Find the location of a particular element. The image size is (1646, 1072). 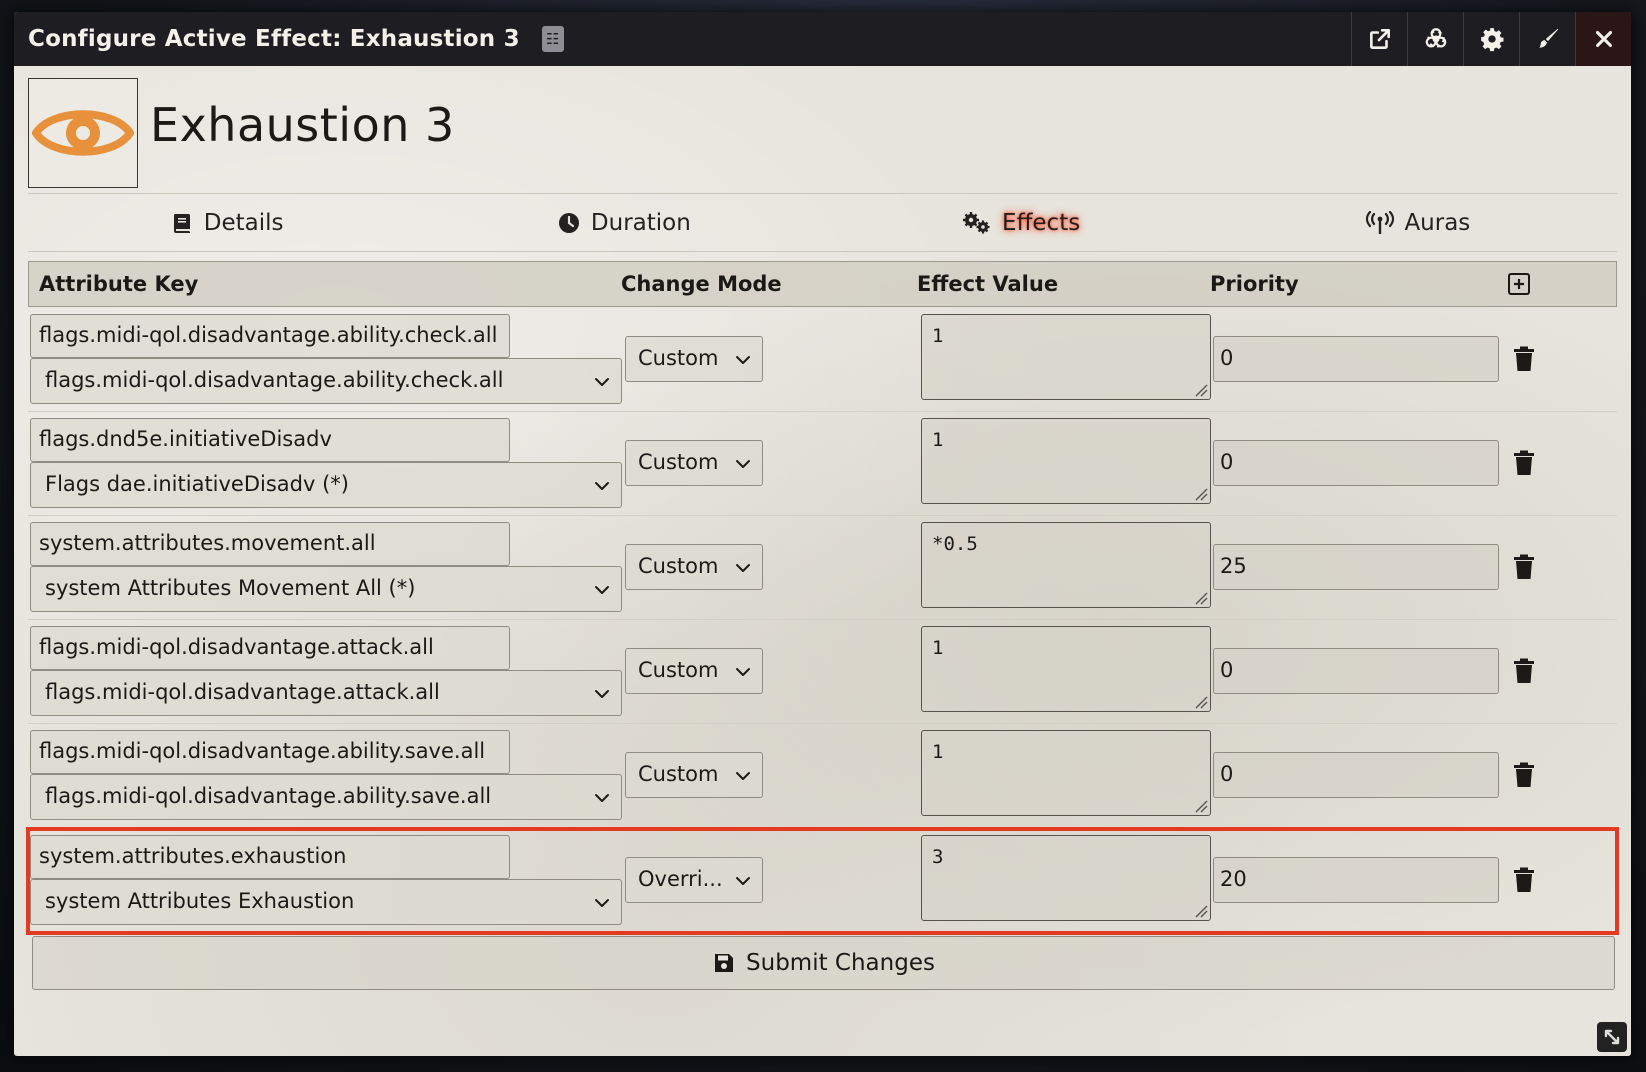

tab-label: Auras is located at coordinates (1437, 222).